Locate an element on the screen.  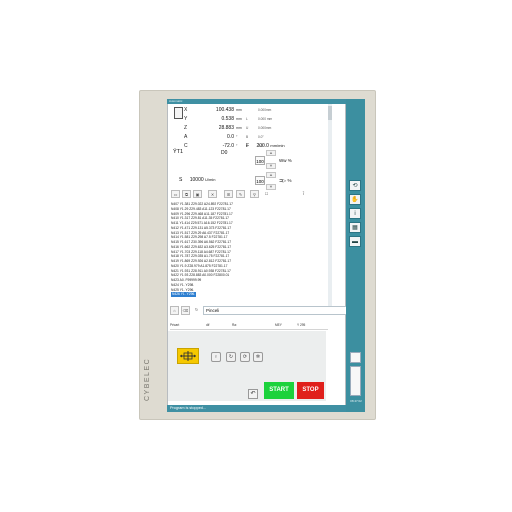
toolbar-delete-icon: ✕ is located at coordinates (212, 194).